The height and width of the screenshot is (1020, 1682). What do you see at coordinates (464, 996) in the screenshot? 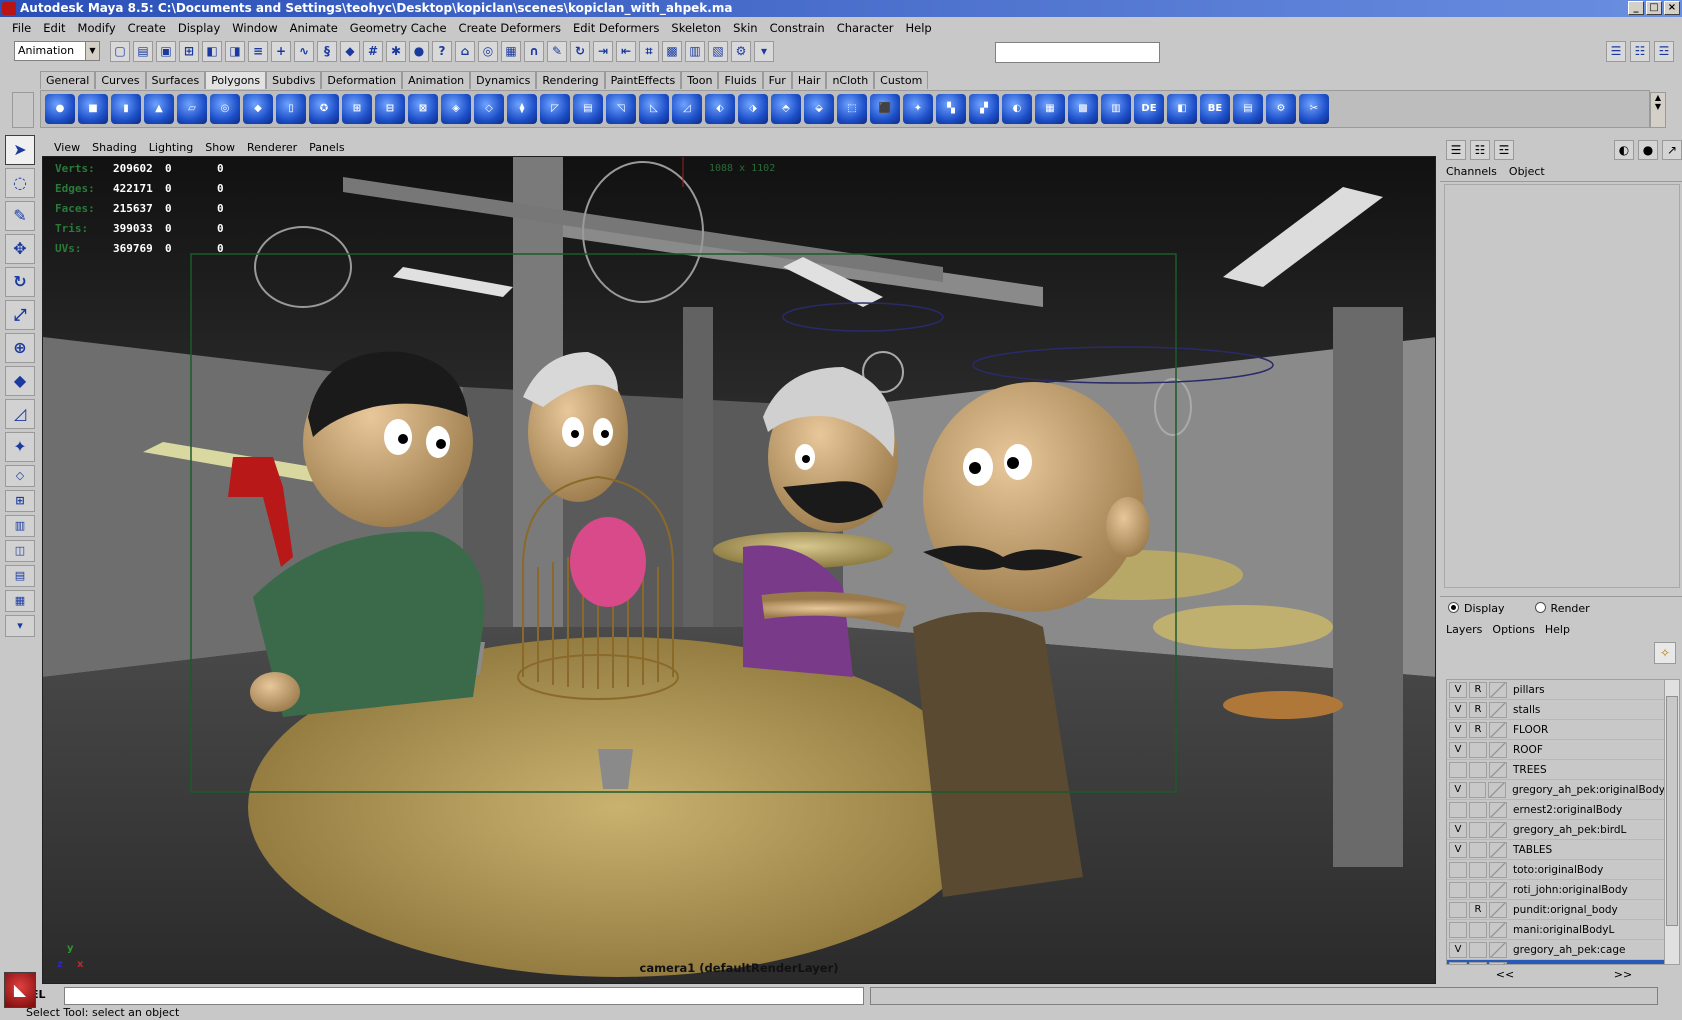
I see `command-input` at bounding box center [464, 996].